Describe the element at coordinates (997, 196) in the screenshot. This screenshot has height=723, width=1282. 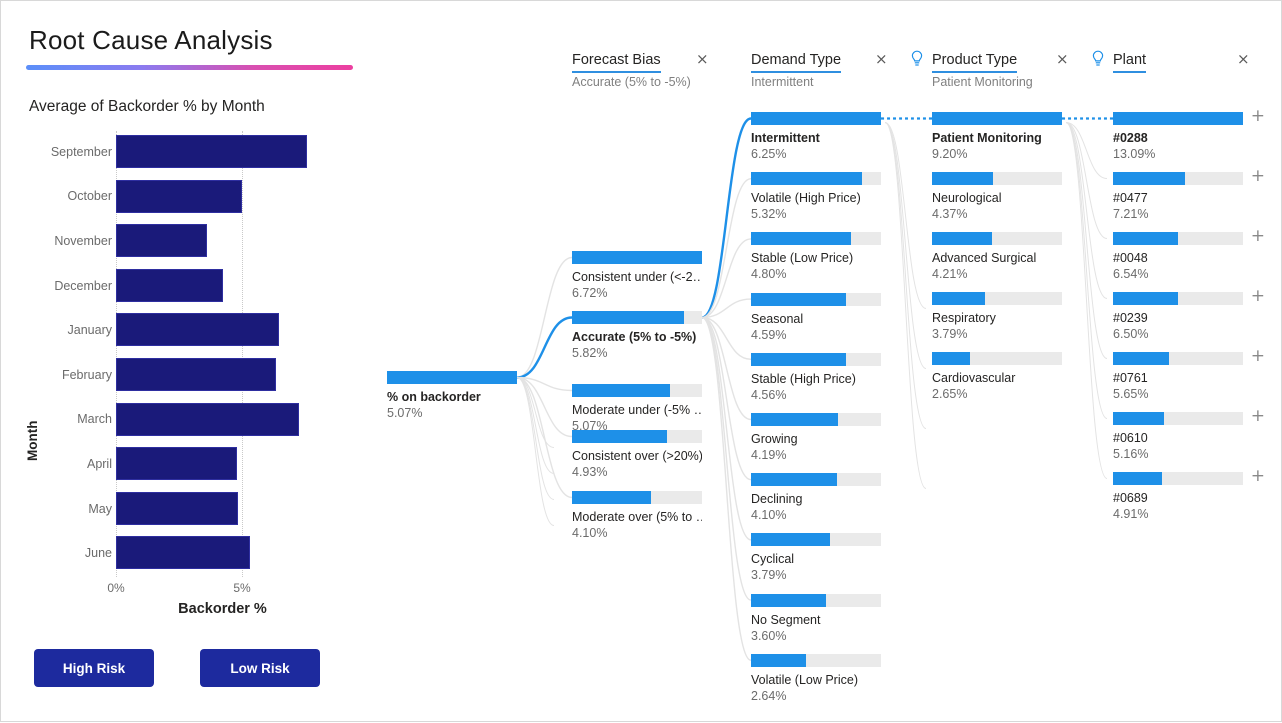
I see `product-type-node: Neurological 4.37%` at that location.